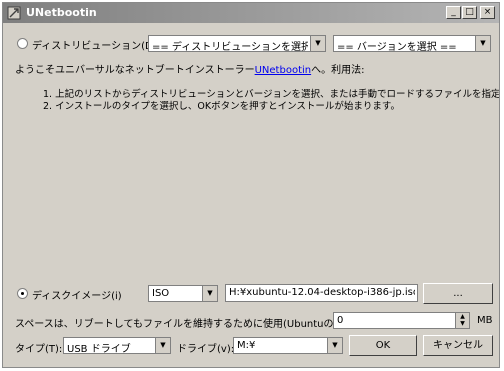 The width and height of the screenshot is (504, 371). I want to click on title-bar: UNetbootin _ □ ×, so click(251, 13).